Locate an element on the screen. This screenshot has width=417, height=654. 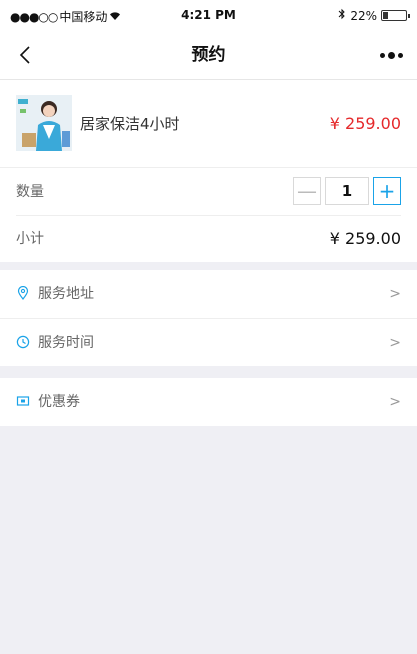
more-dots-icon is located at coordinates (382, 55).